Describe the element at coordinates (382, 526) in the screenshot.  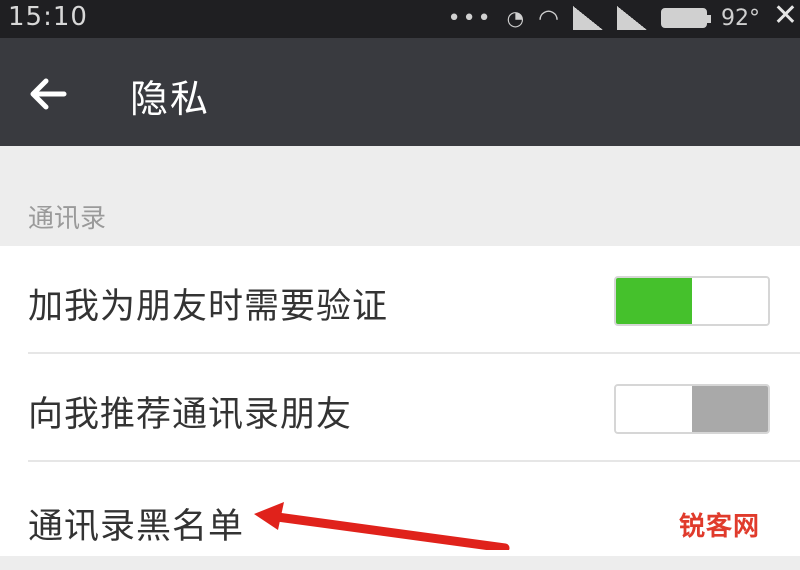
I see `annotation-arrow` at that location.